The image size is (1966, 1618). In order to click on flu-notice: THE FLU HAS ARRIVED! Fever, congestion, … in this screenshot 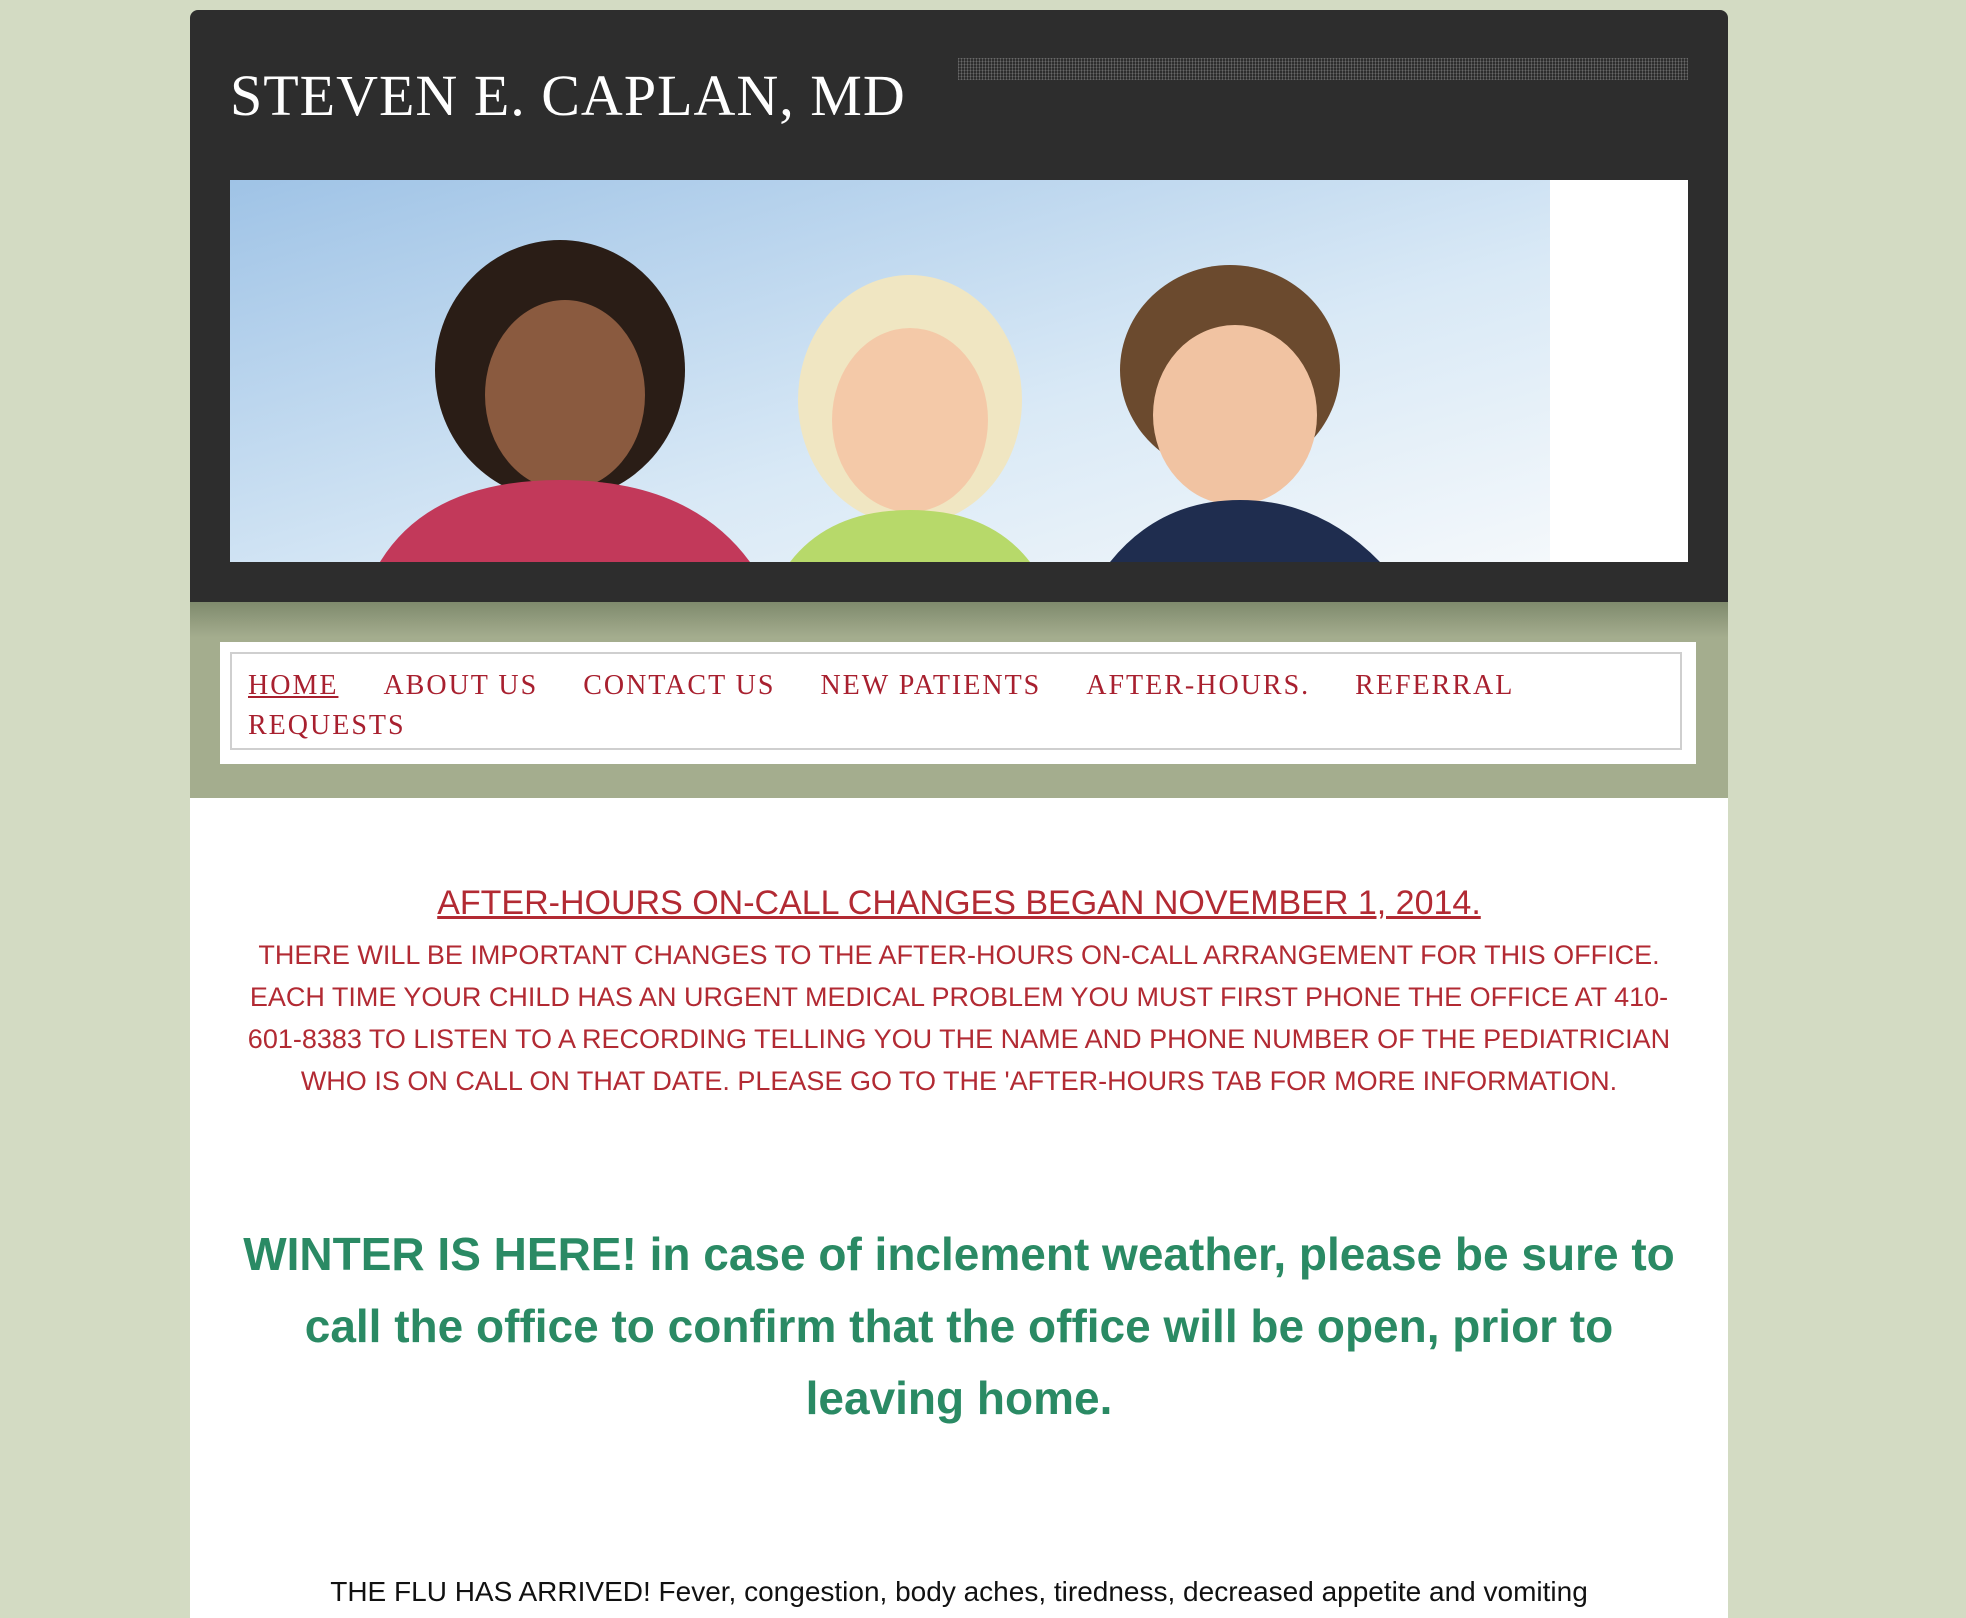, I will do `click(959, 1591)`.